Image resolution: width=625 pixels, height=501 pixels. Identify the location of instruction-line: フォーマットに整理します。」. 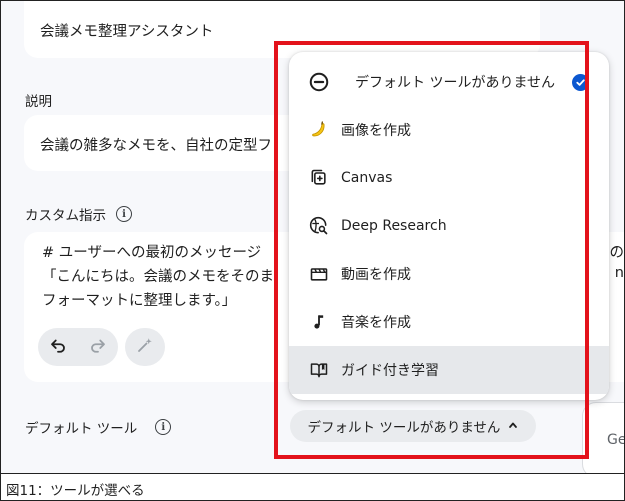
(139, 301).